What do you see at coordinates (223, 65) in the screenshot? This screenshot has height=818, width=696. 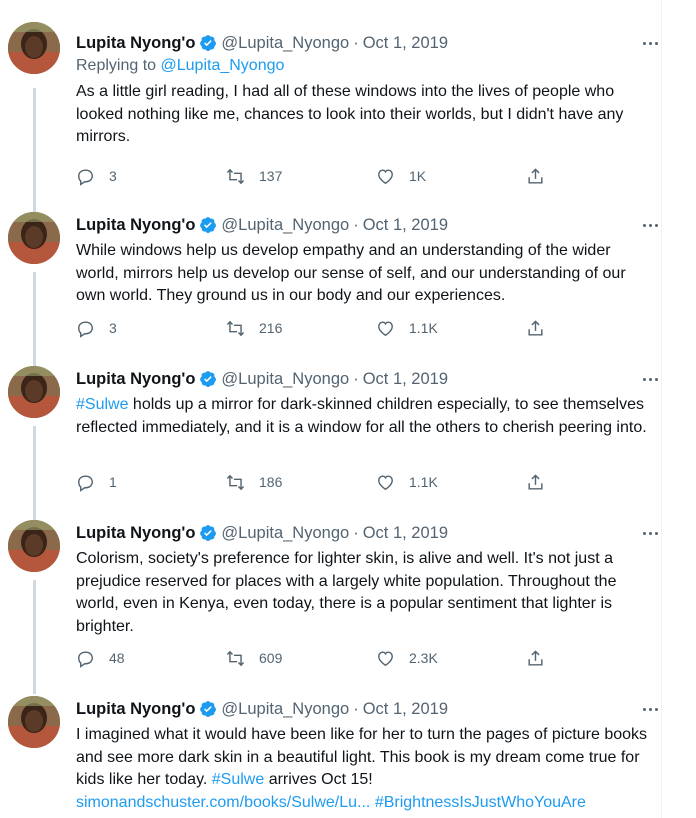 I see `replying-to-handle: @Lupita_Nyongo` at bounding box center [223, 65].